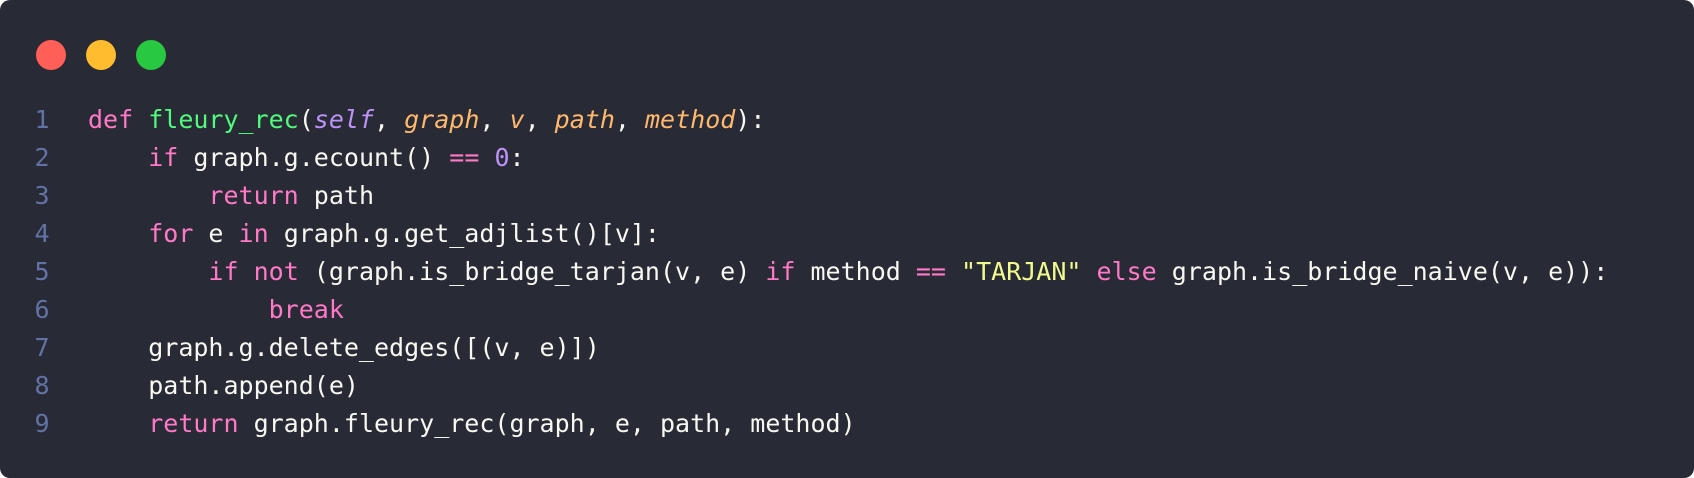 The width and height of the screenshot is (1694, 478). I want to click on line-source: for e in graph.g.get_adjlist()[v]:, so click(374, 234).